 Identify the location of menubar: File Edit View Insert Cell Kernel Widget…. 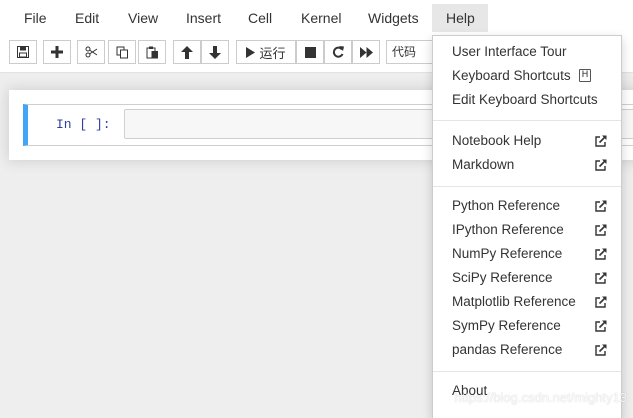
(316, 18).